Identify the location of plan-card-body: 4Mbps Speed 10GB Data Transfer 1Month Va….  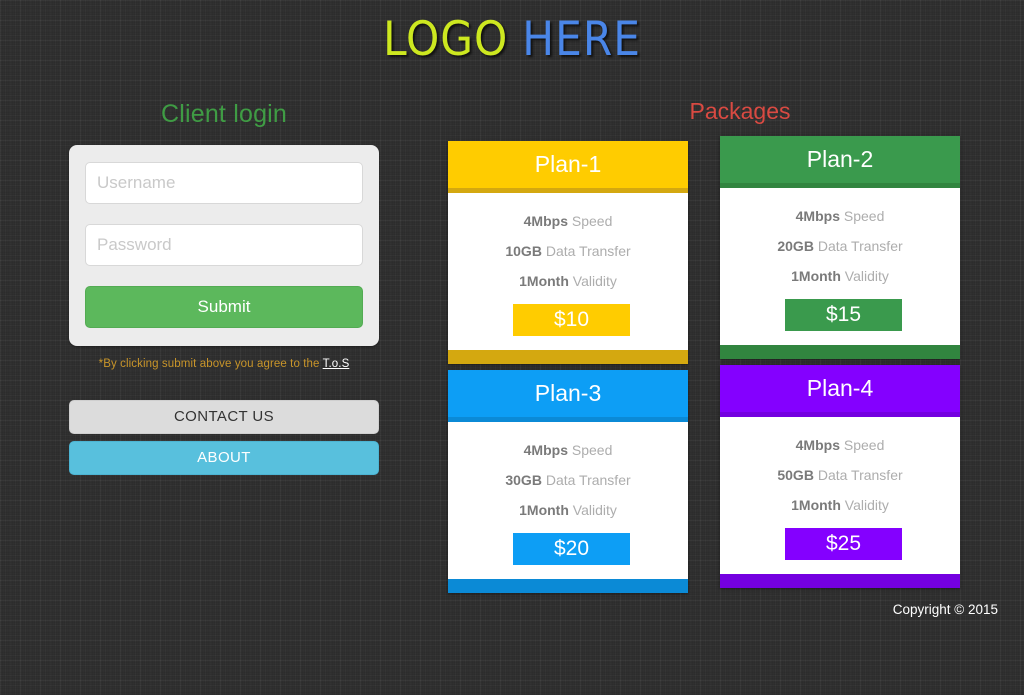
(568, 248).